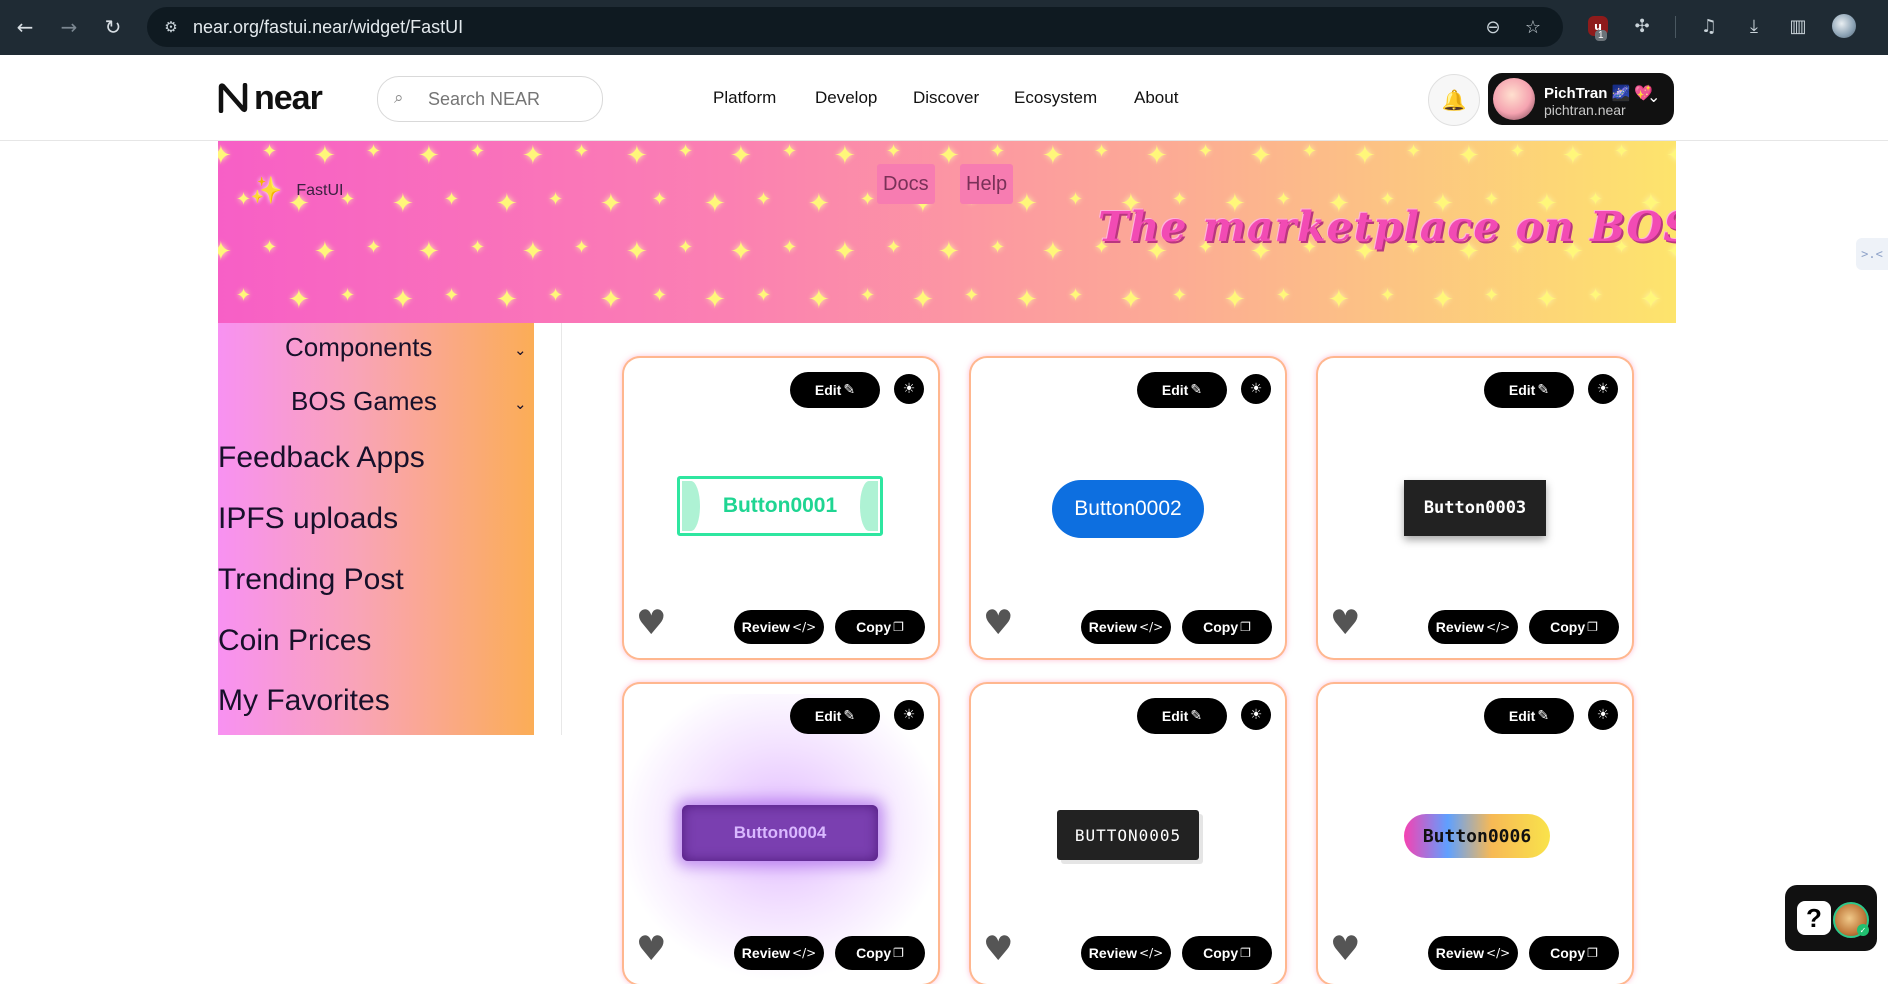  Describe the element at coordinates (1599, 93) in the screenshot. I see `account-name: PichTran 🌌 💖` at that location.